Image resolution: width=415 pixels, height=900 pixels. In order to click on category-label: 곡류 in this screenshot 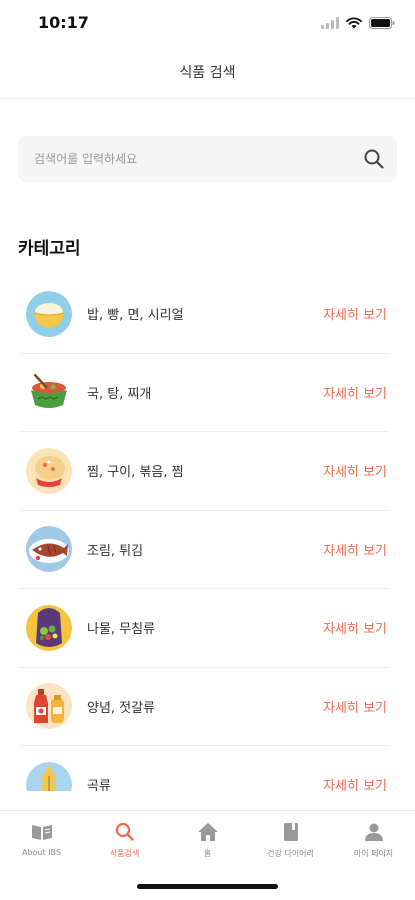, I will do `click(99, 785)`.